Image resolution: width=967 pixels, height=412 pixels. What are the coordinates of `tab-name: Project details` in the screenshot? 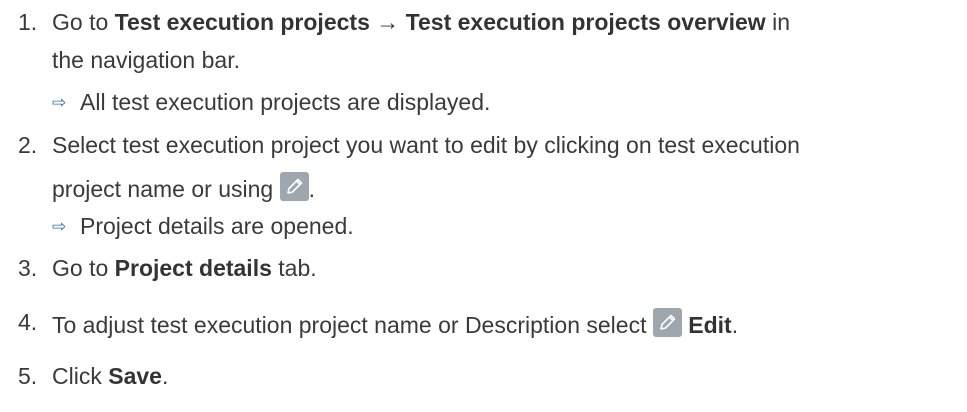 It's located at (193, 268).